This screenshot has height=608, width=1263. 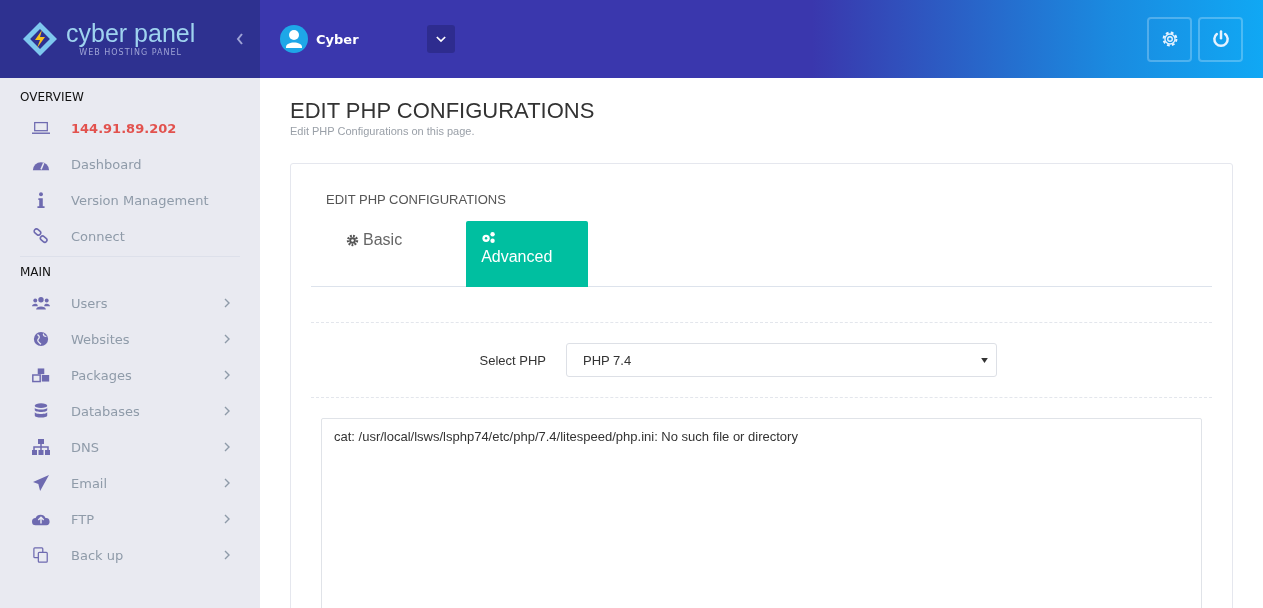 What do you see at coordinates (41, 447) in the screenshot?
I see `sitemap-icon` at bounding box center [41, 447].